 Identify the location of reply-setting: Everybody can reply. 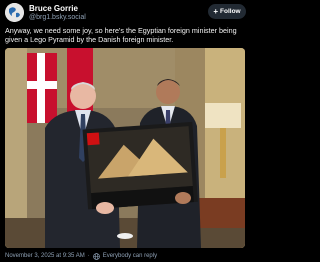
(130, 256).